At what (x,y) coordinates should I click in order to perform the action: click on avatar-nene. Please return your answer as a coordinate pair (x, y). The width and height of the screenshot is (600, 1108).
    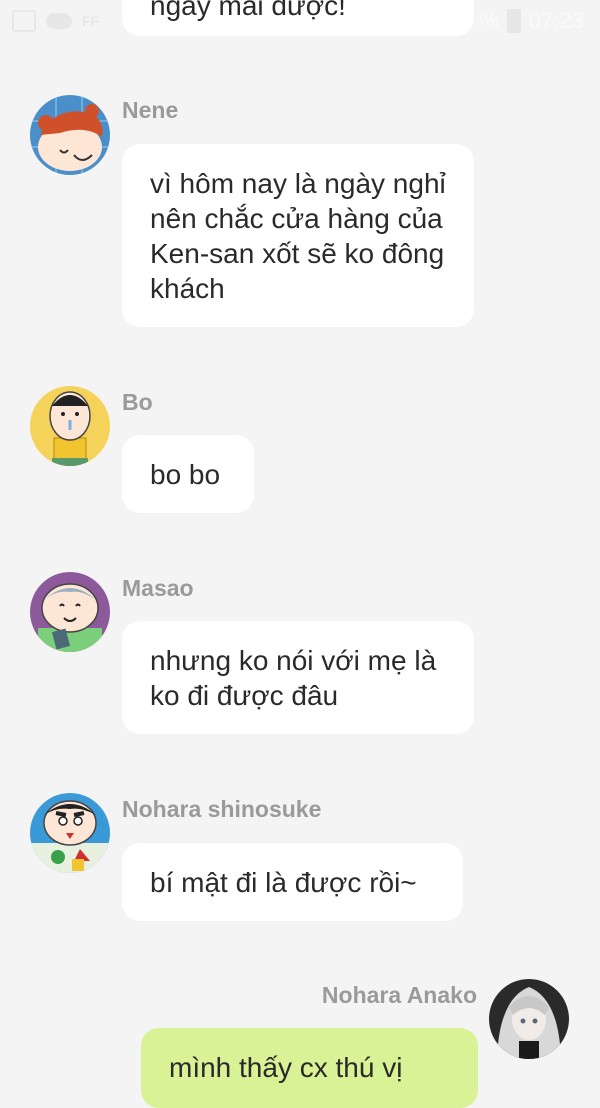
    Looking at the image, I should click on (70, 135).